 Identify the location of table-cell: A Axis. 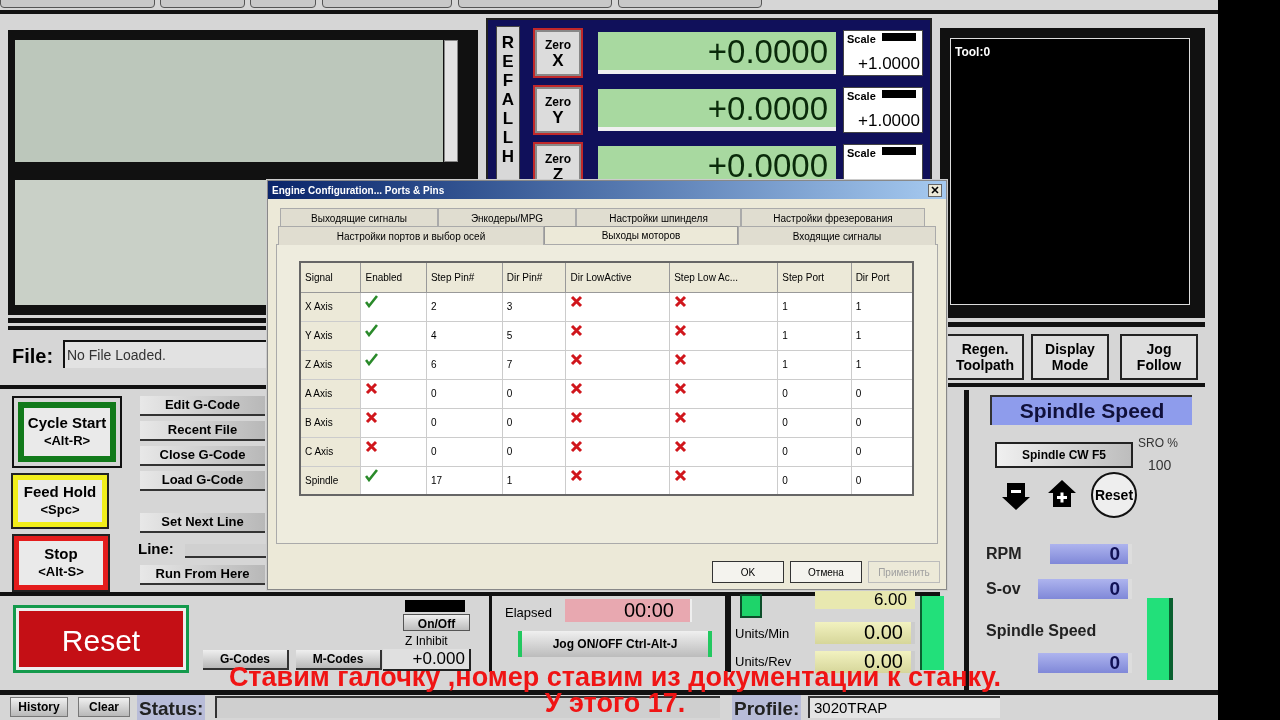
(330, 393).